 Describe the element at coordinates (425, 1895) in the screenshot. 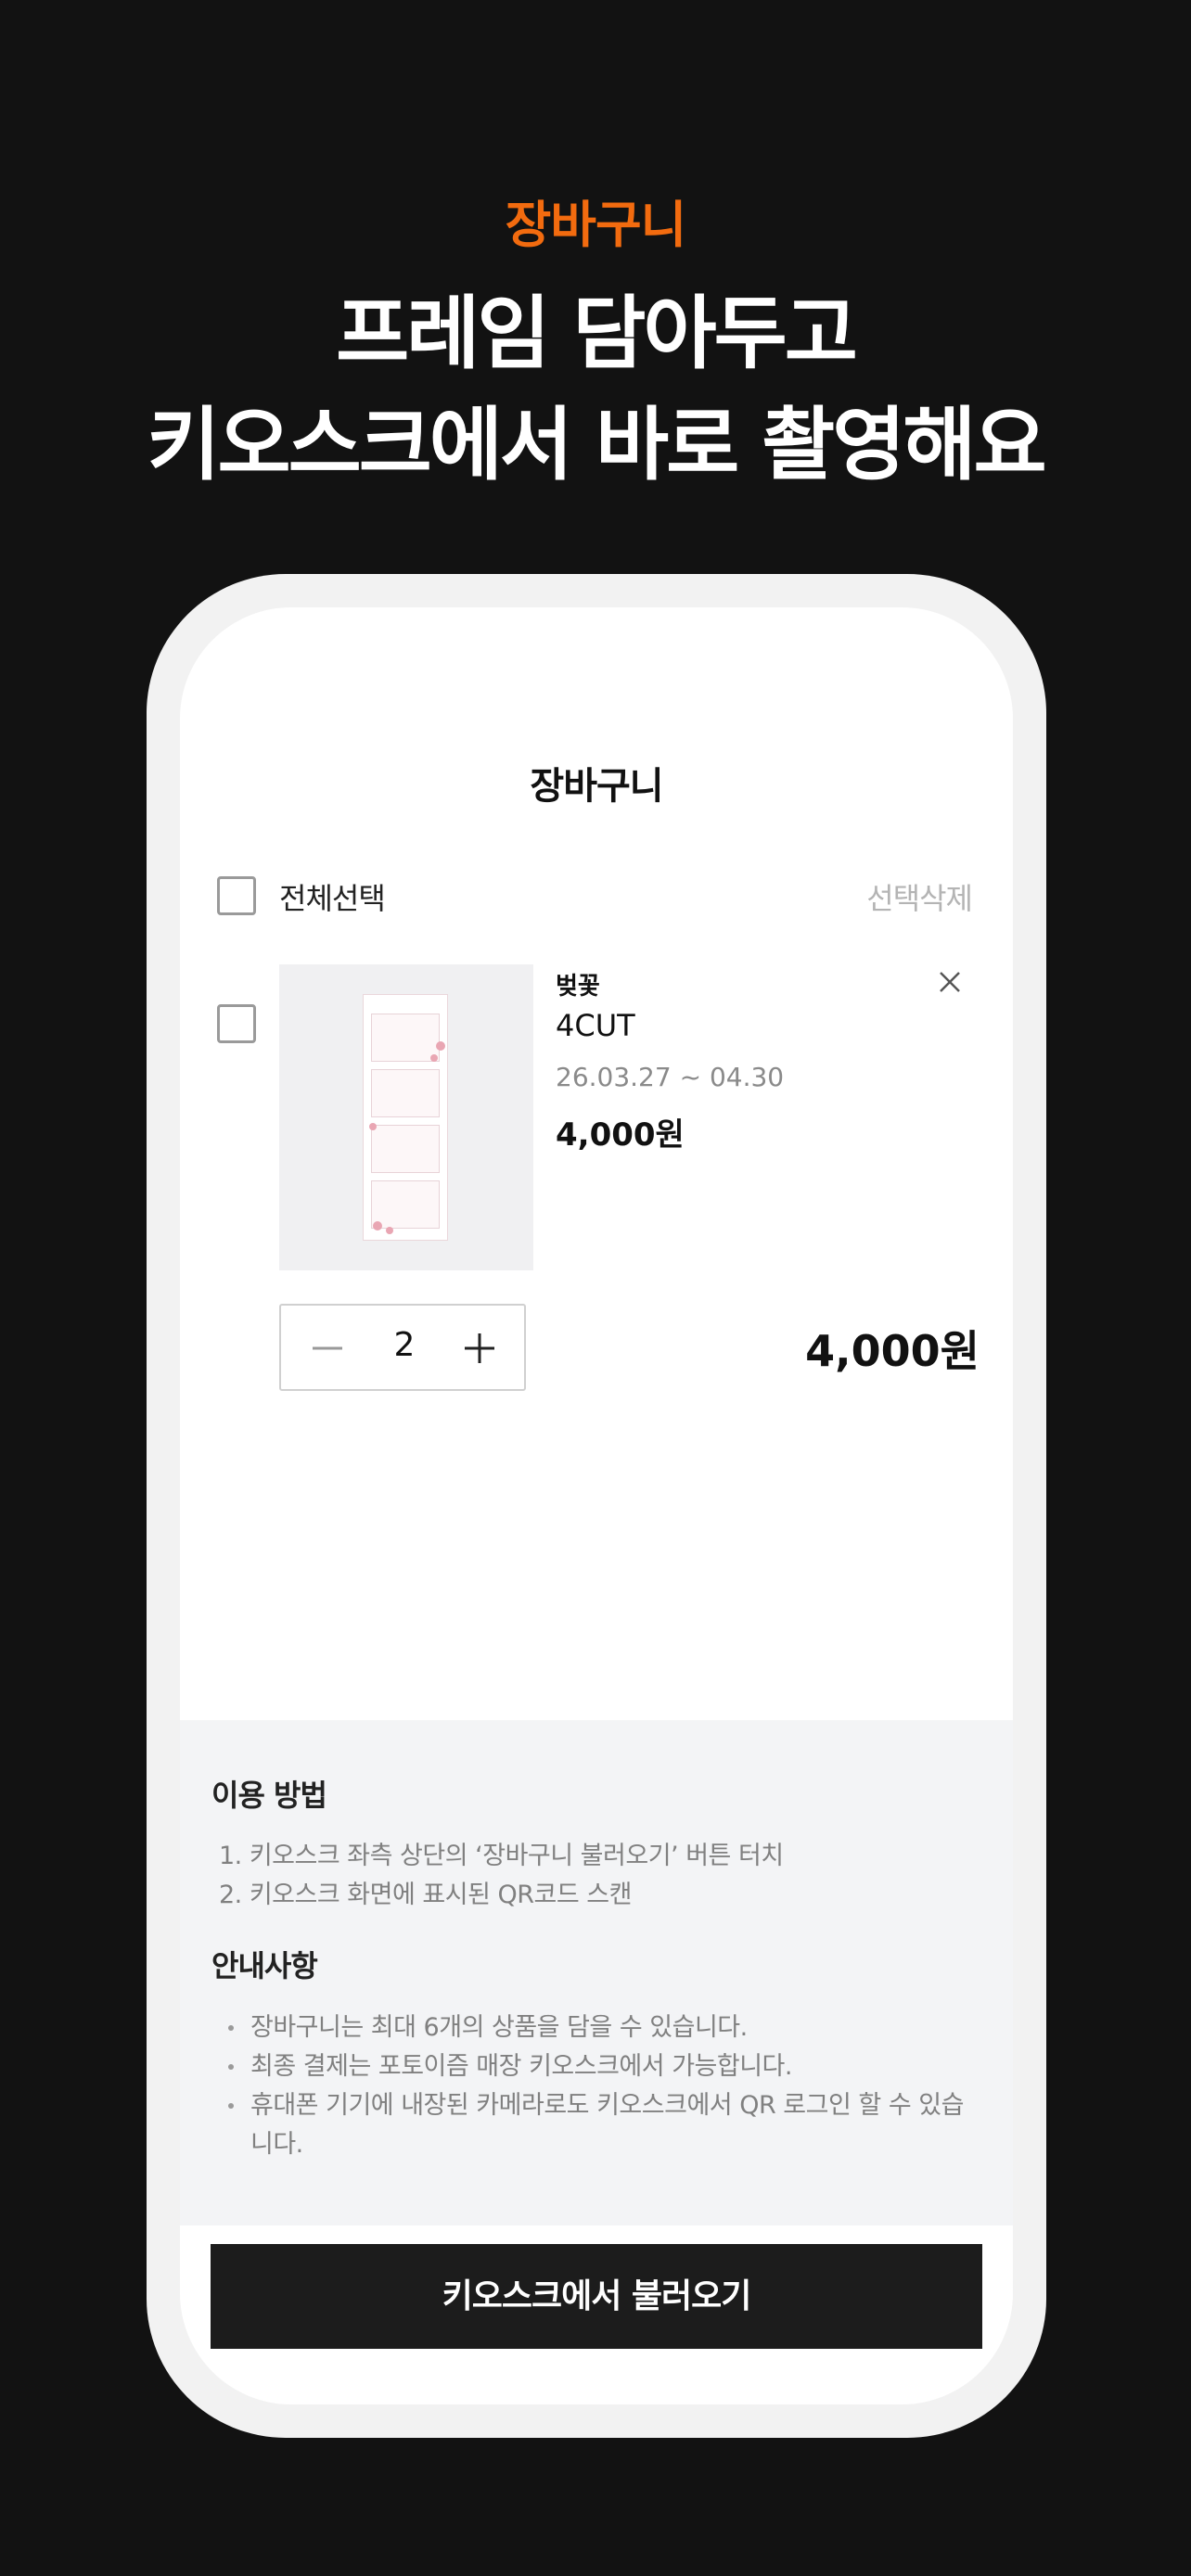

I see `usage-step: 2. 키오스크 화면에 표시된 QR코드 스캔` at that location.